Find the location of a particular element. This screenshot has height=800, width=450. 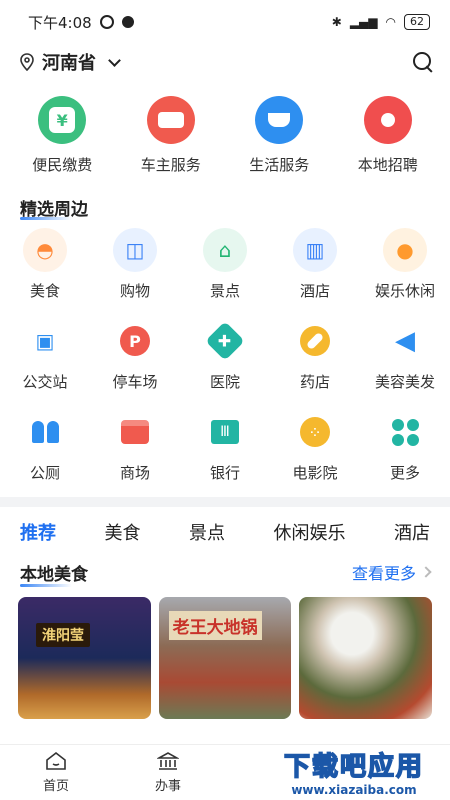

nav-label: 办事 is located at coordinates (167, 786).